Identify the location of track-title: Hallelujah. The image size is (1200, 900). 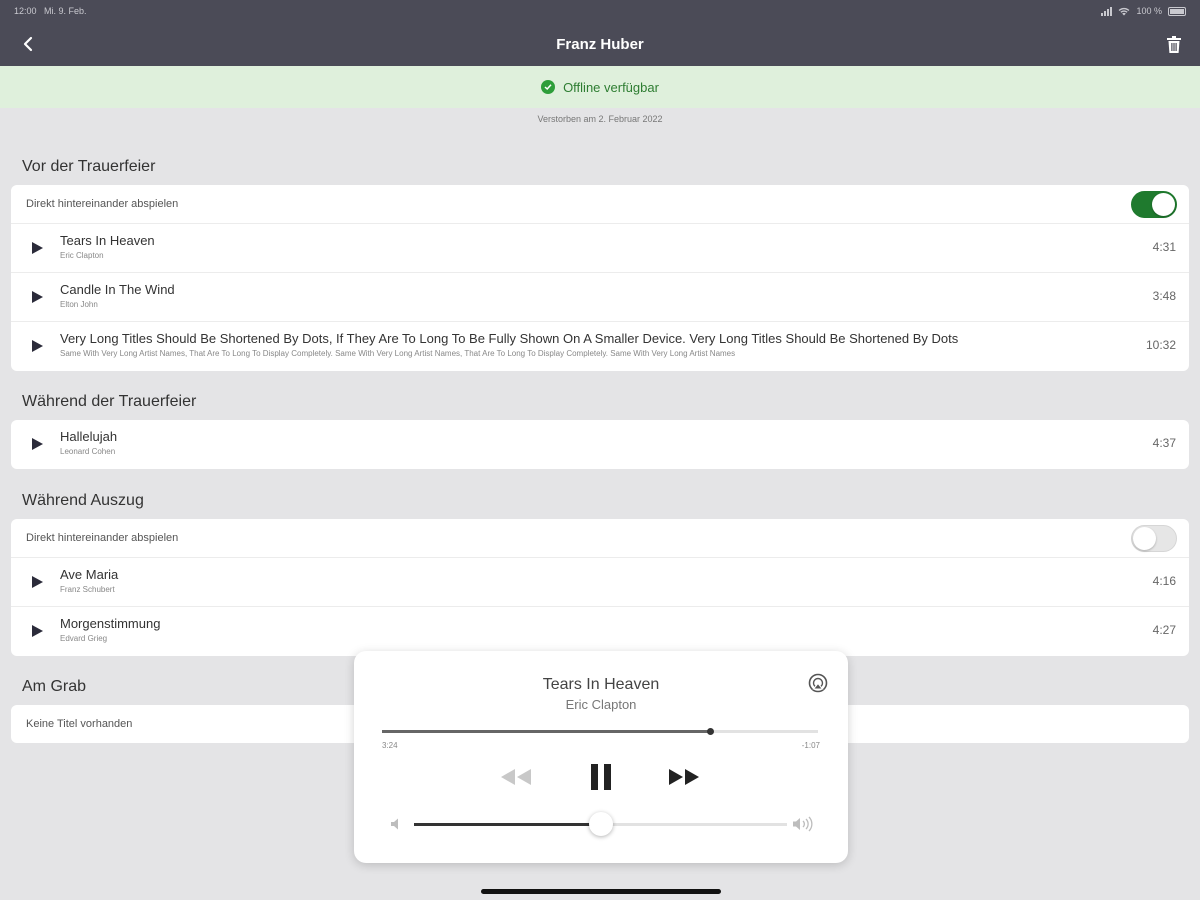
(89, 436).